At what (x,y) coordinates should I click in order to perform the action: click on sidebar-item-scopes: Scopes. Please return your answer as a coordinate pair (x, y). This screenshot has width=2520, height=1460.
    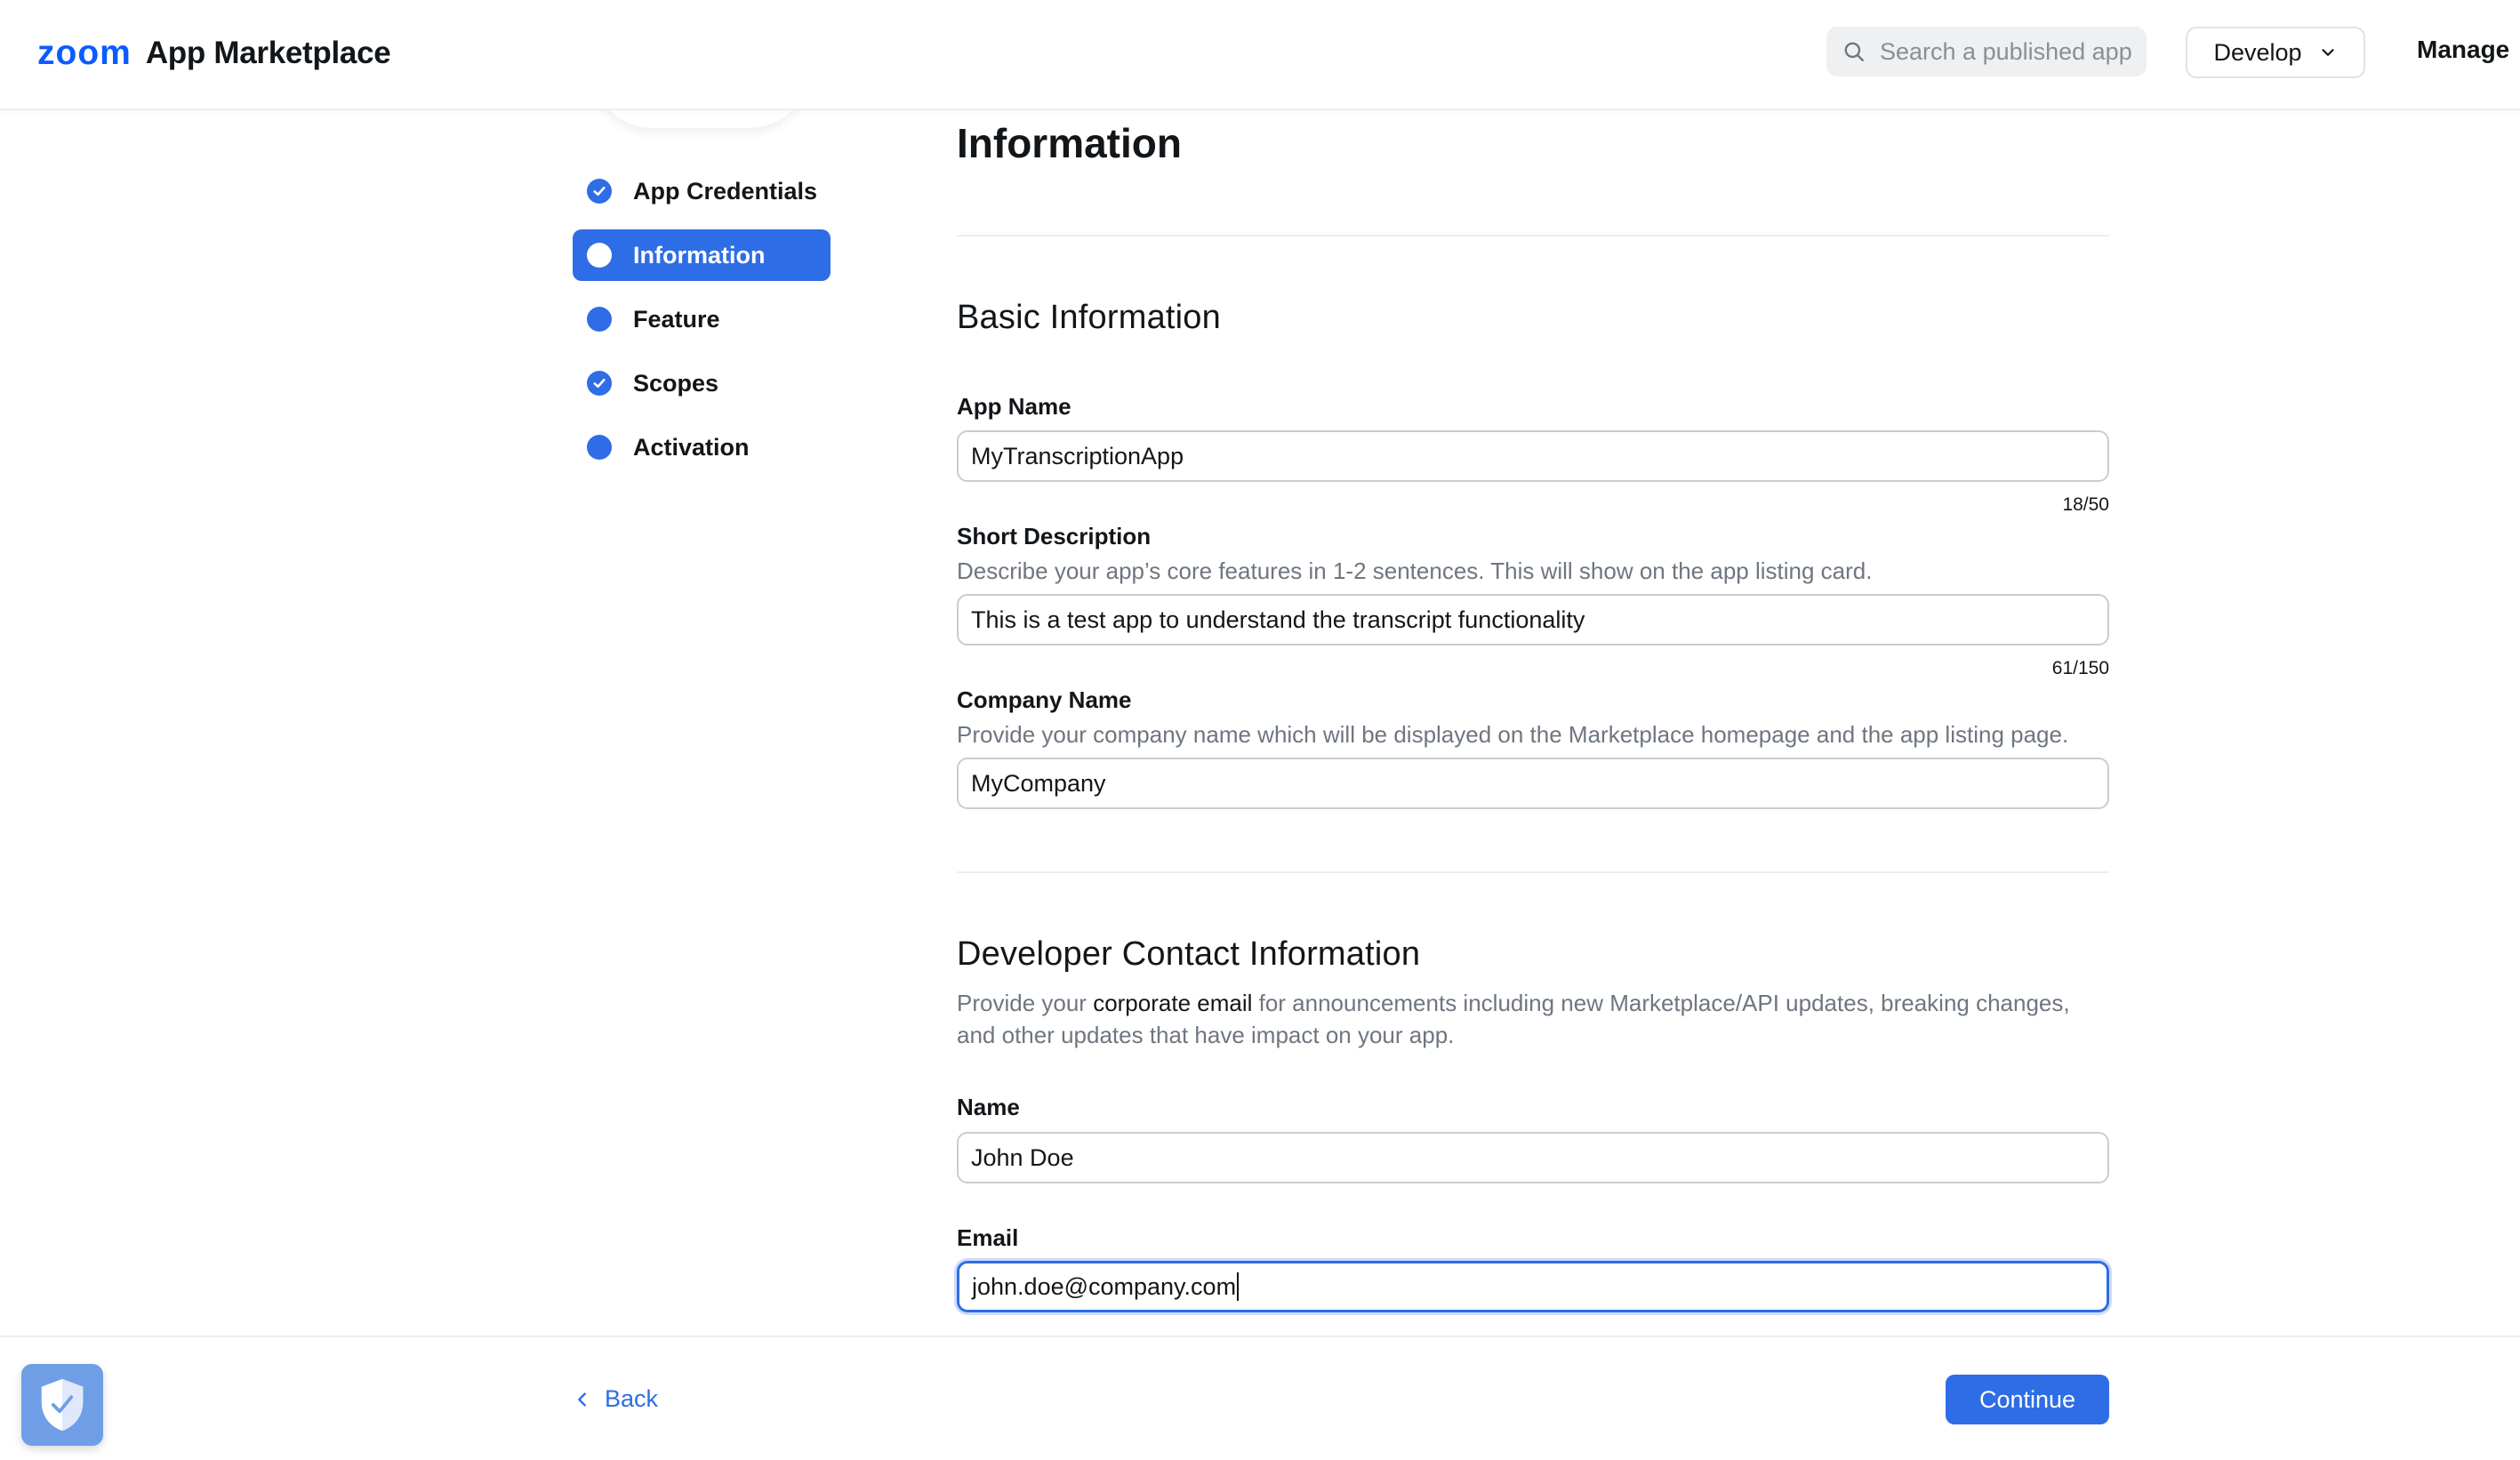
    Looking at the image, I should click on (702, 383).